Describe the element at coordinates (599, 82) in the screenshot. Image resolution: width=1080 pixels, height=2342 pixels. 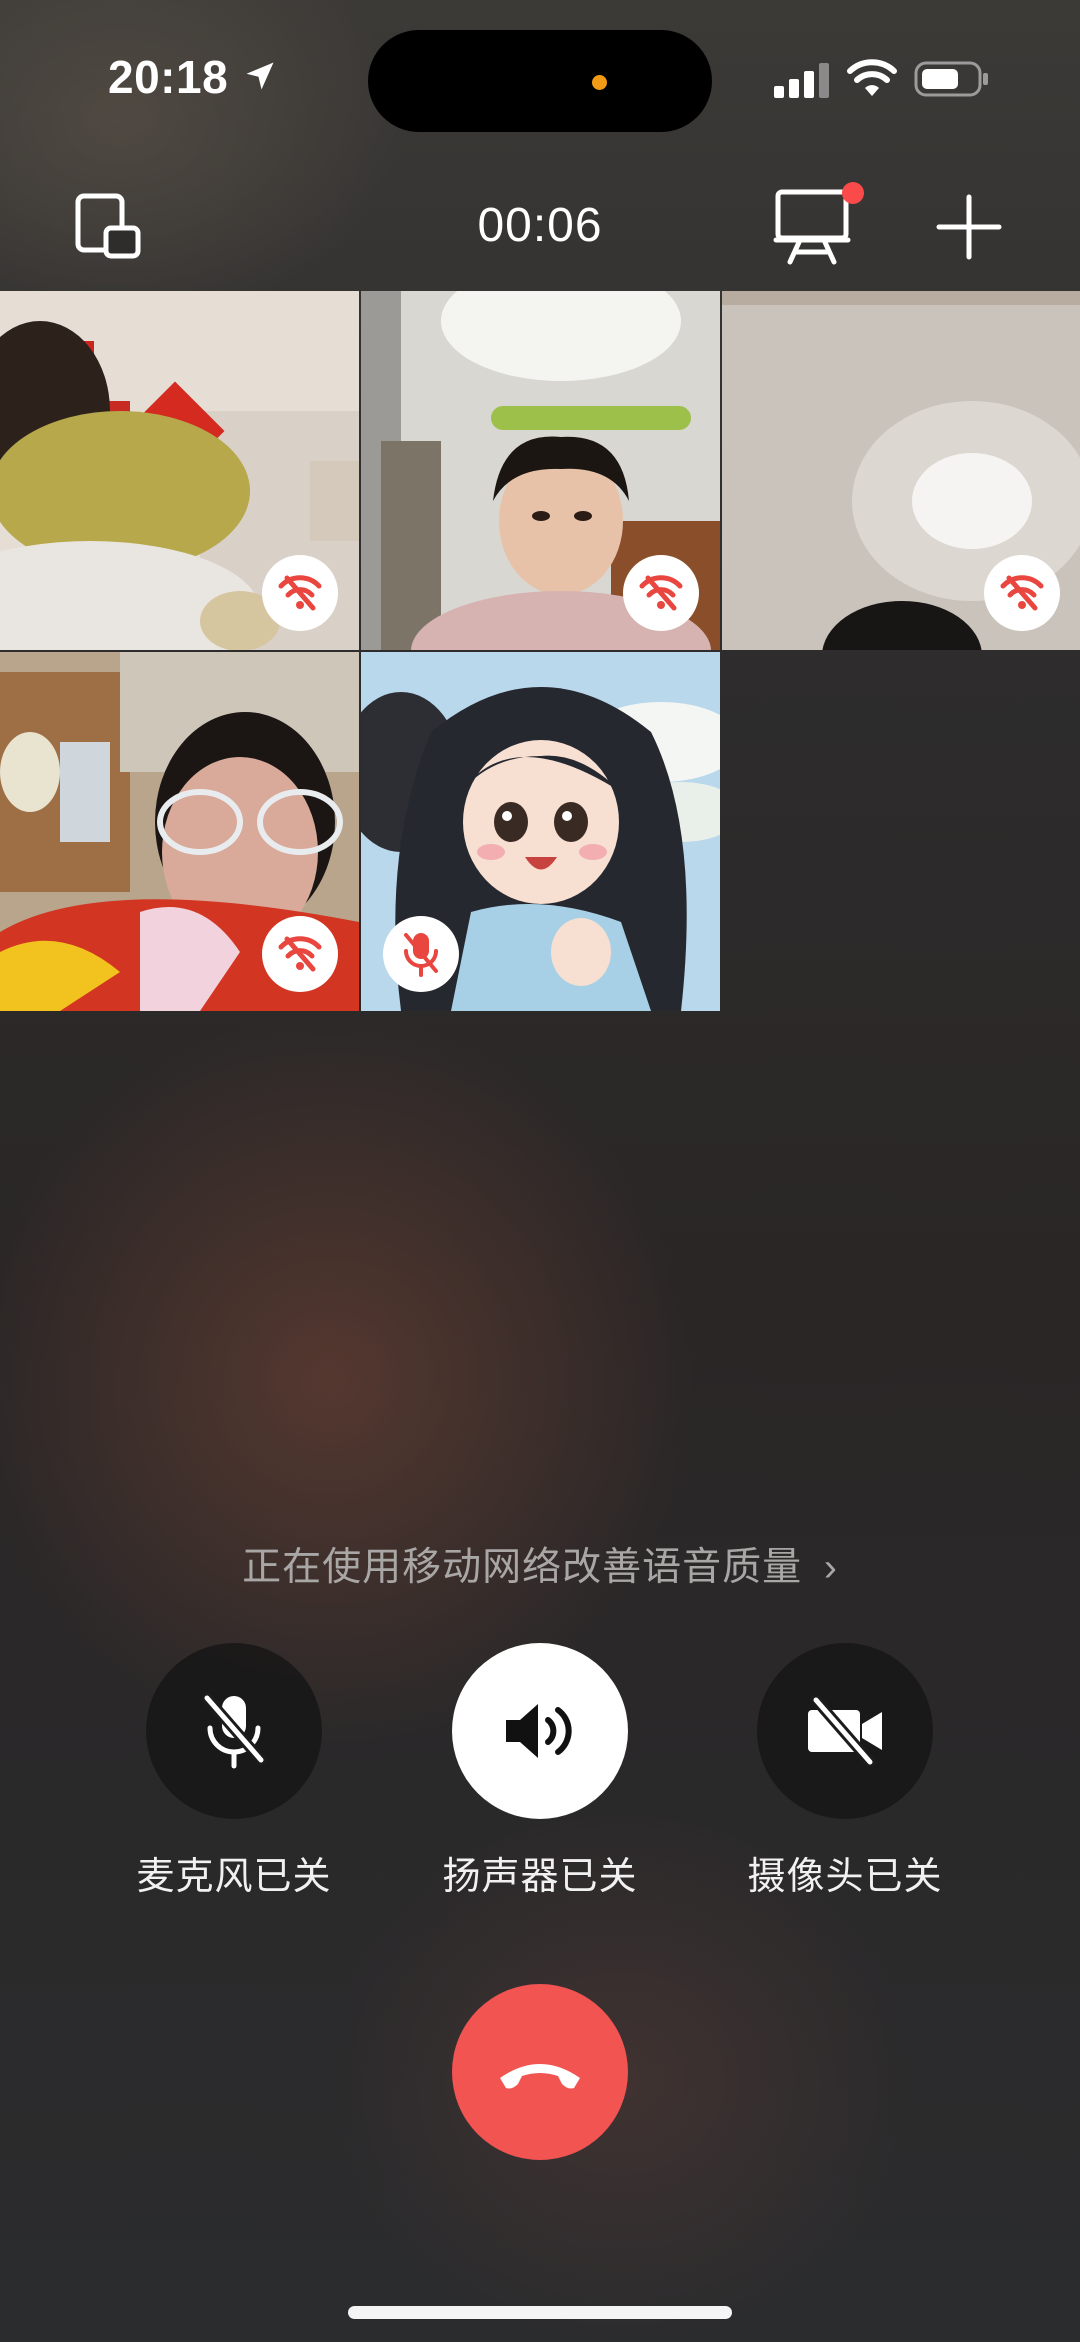
I see `privacy-indicator-dot` at that location.